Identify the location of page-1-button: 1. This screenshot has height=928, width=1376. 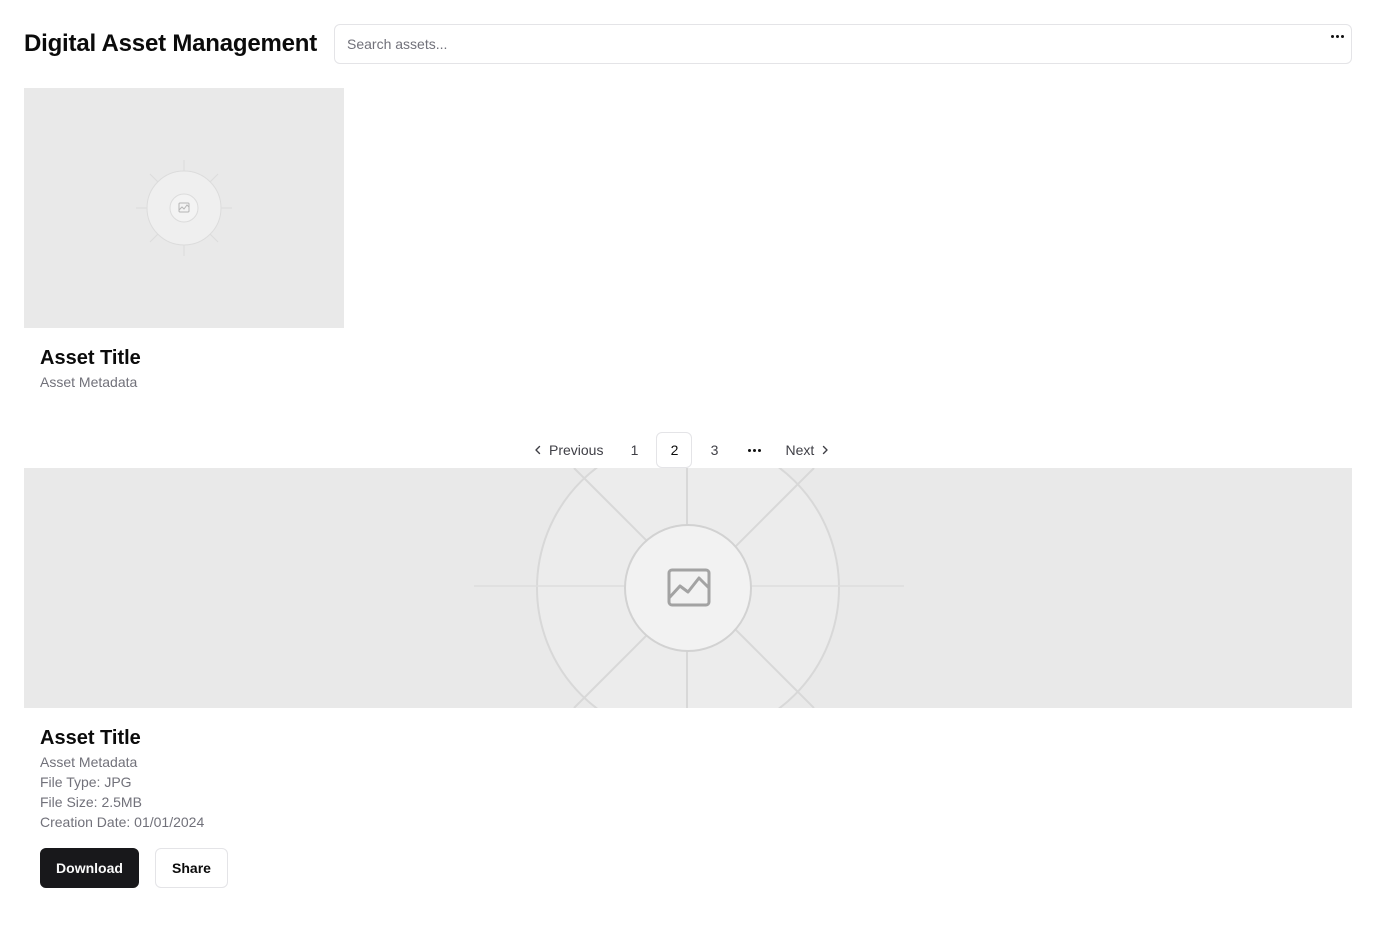
(634, 450).